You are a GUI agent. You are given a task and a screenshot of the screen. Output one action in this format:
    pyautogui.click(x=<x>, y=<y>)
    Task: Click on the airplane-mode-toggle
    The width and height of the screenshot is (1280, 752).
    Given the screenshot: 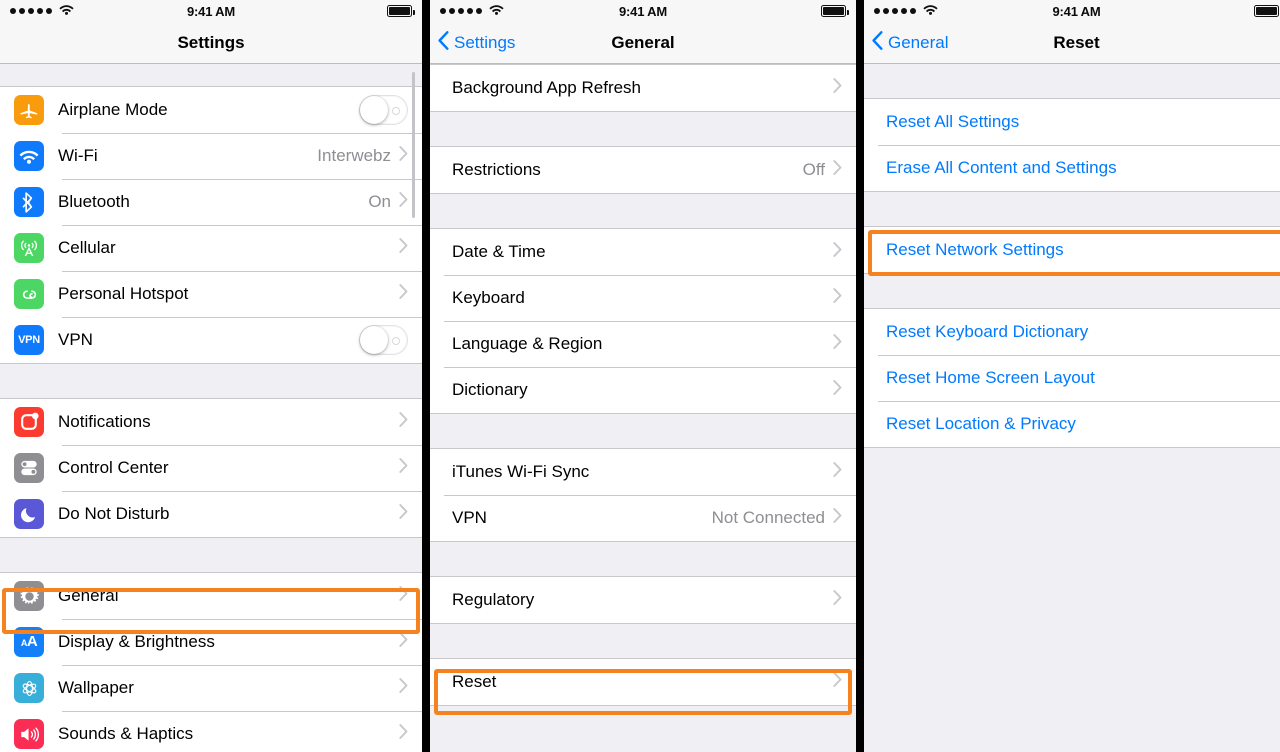 What is the action you would take?
    pyautogui.click(x=383, y=110)
    